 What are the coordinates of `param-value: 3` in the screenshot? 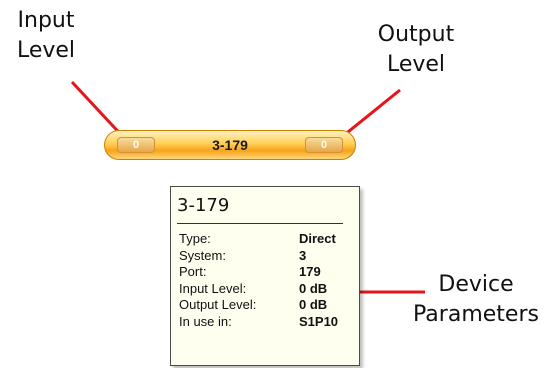 It's located at (303, 255).